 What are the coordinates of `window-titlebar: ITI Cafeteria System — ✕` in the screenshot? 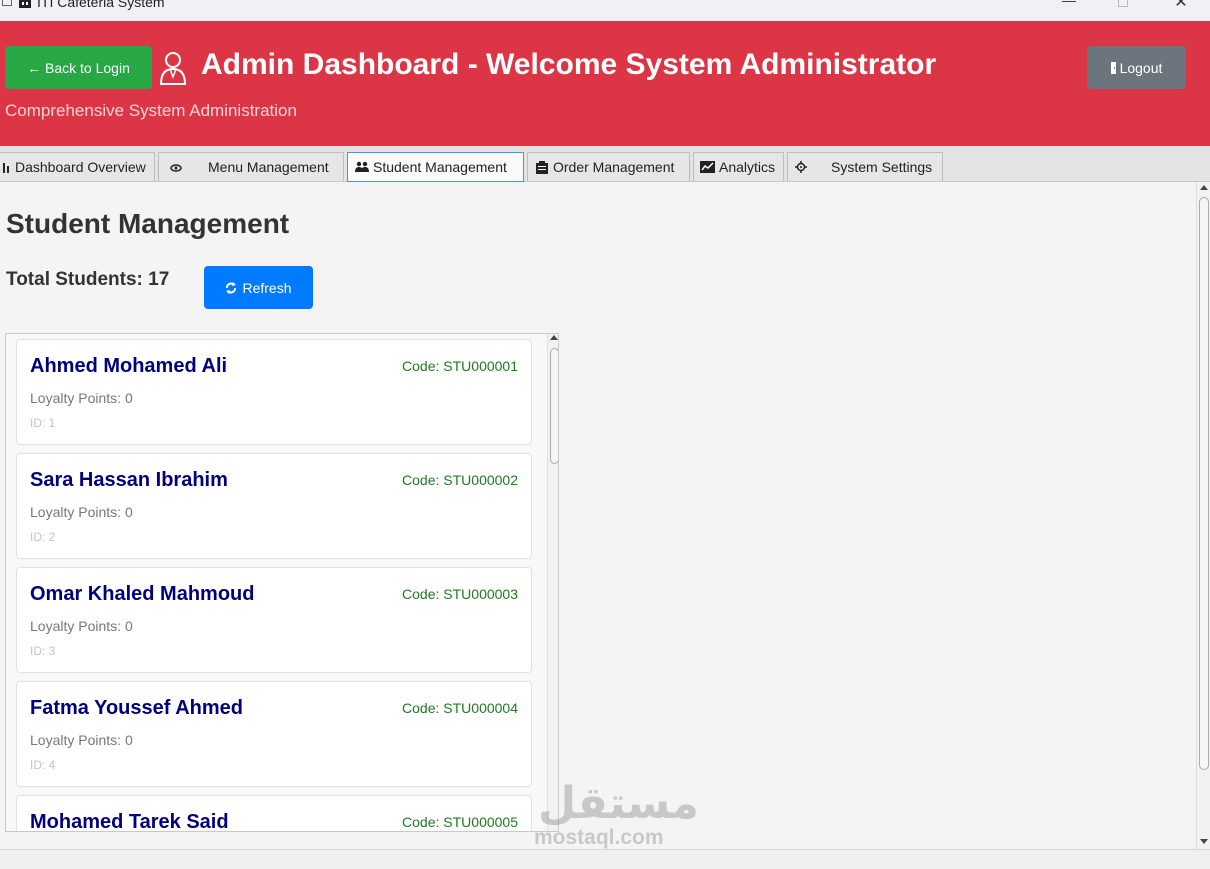 It's located at (605, 10).